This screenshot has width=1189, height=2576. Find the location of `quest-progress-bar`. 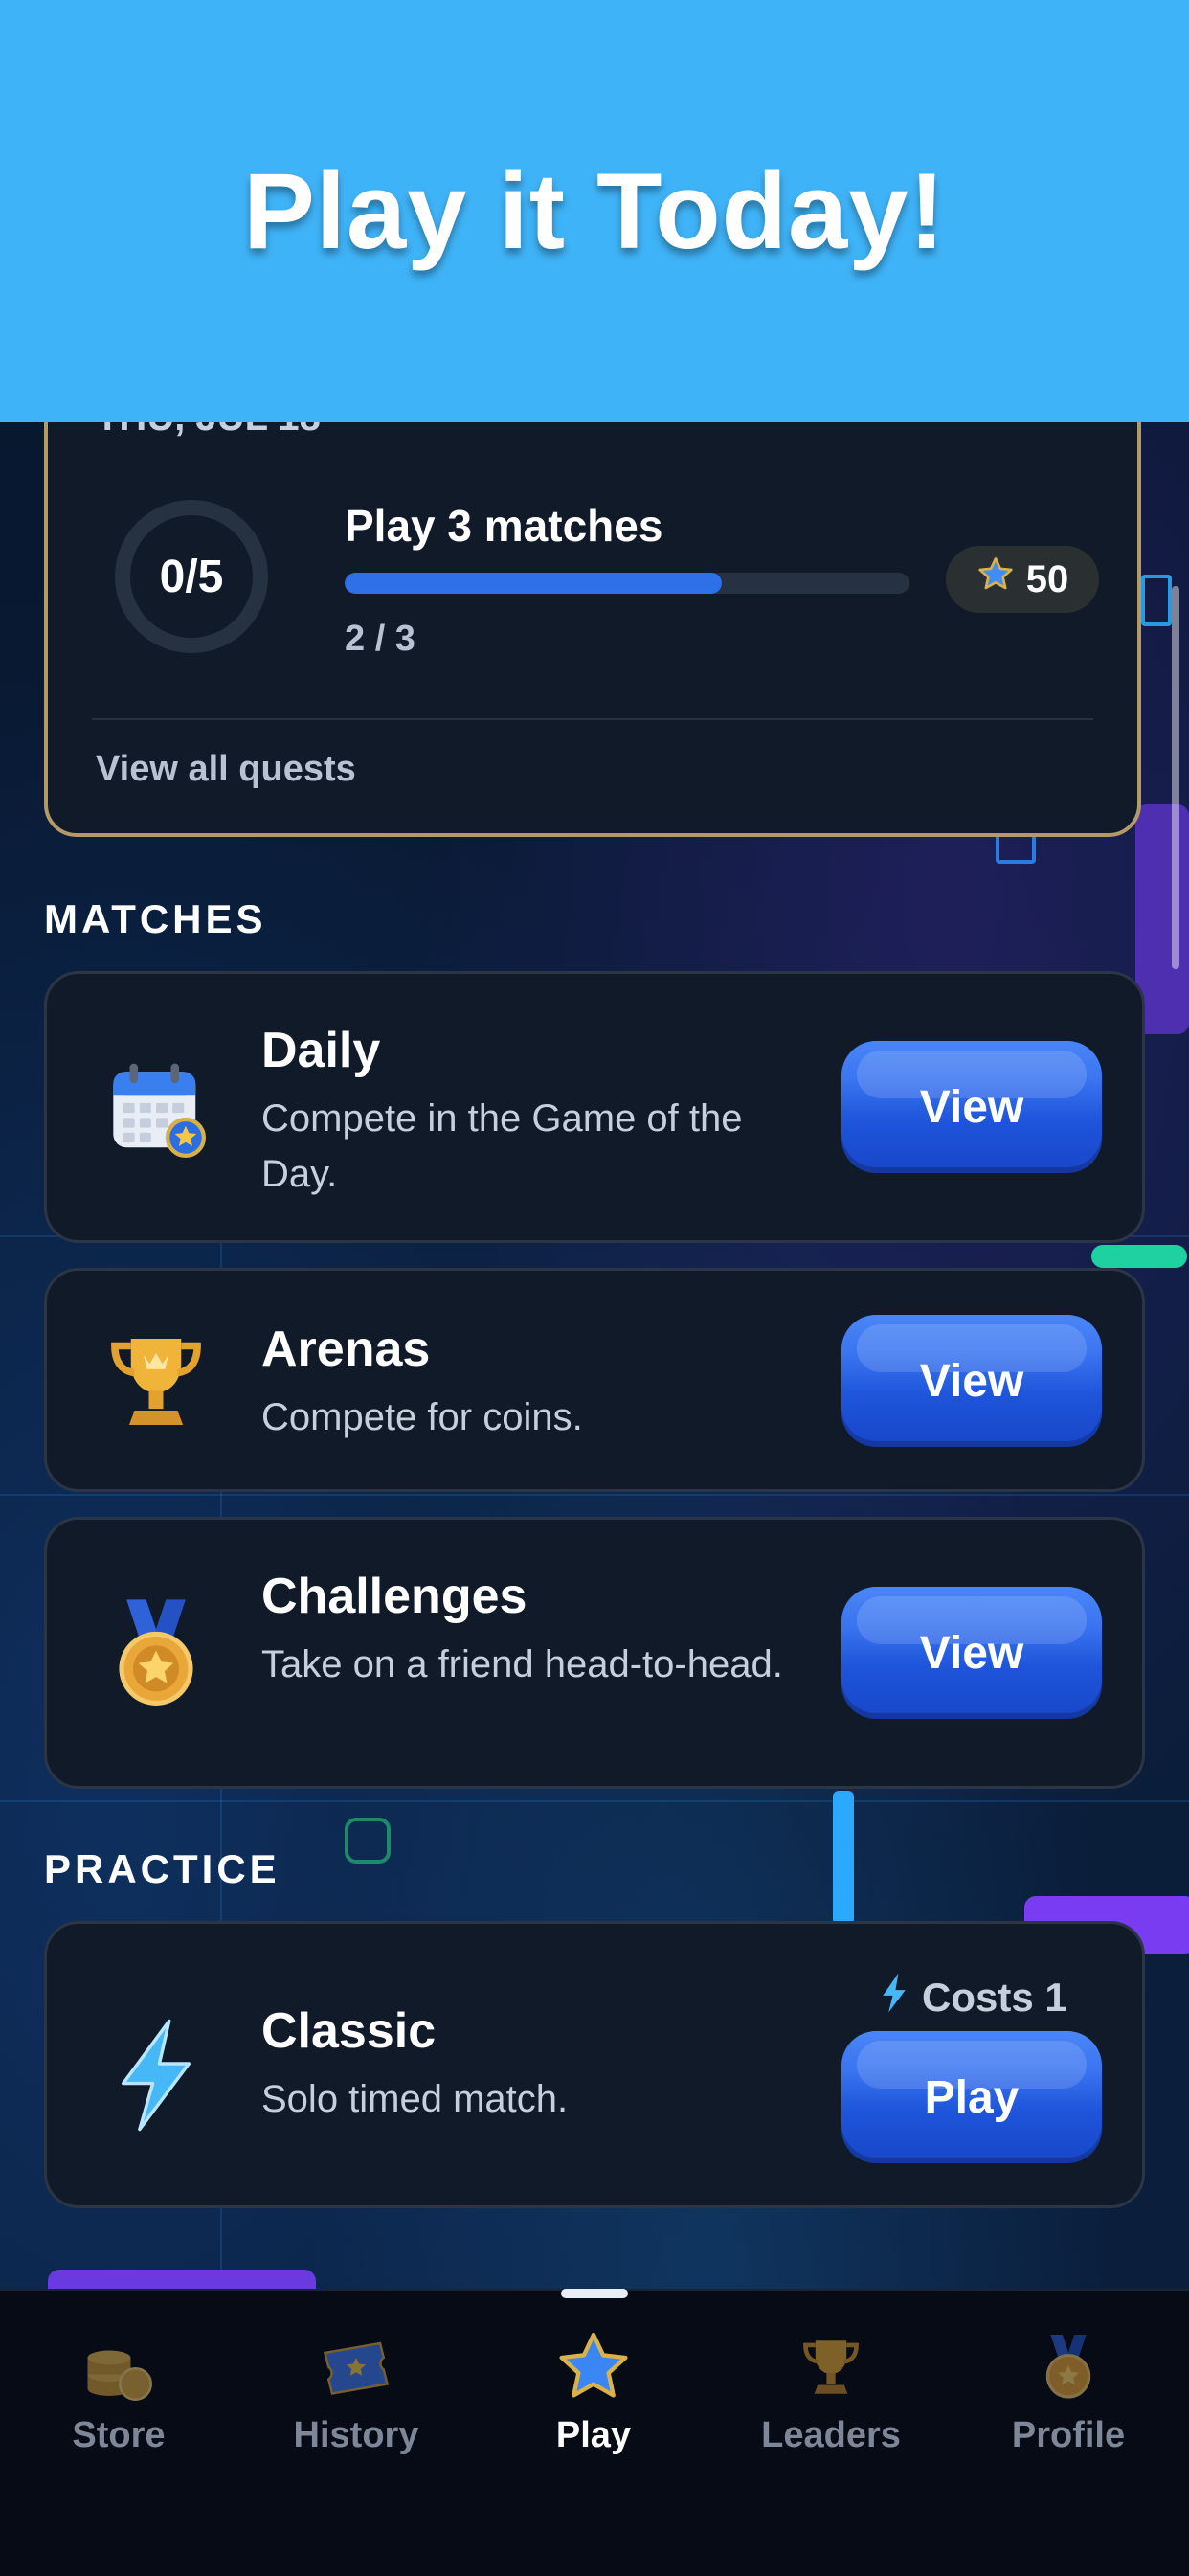

quest-progress-bar is located at coordinates (627, 583).